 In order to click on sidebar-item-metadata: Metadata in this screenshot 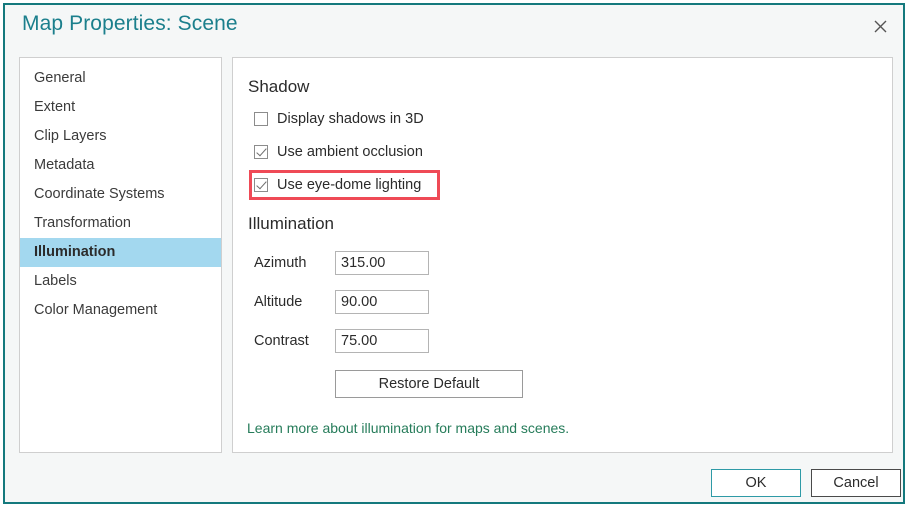, I will do `click(120, 165)`.